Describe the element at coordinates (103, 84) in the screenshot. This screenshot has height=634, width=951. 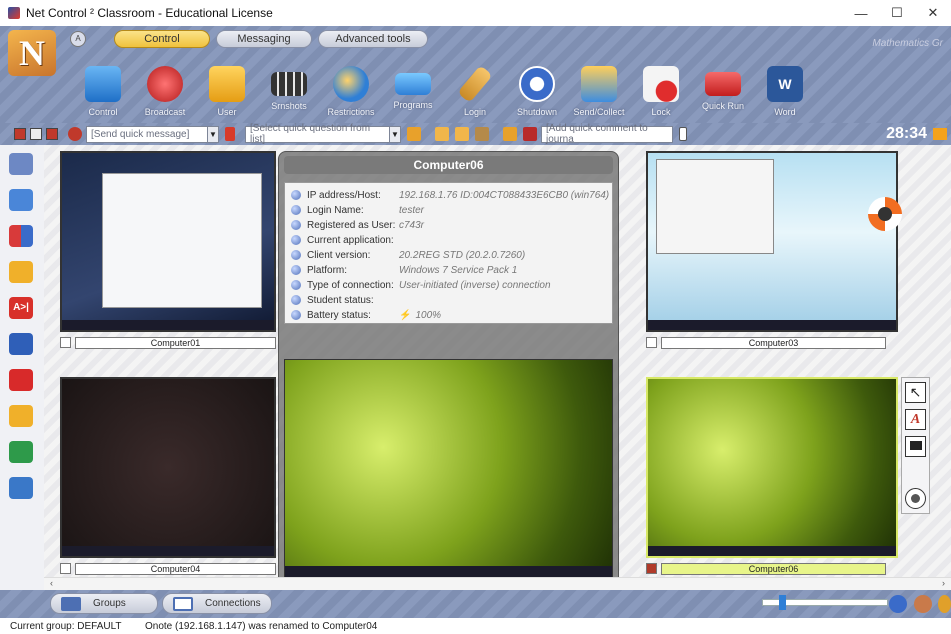
I see `monitor-icon` at that location.